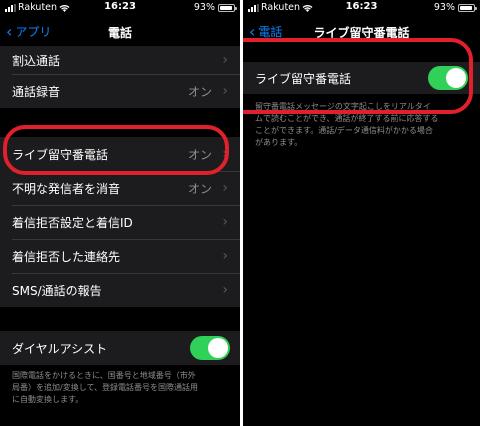  What do you see at coordinates (279, 142) in the screenshot?
I see `footer-line: があります。` at bounding box center [279, 142].